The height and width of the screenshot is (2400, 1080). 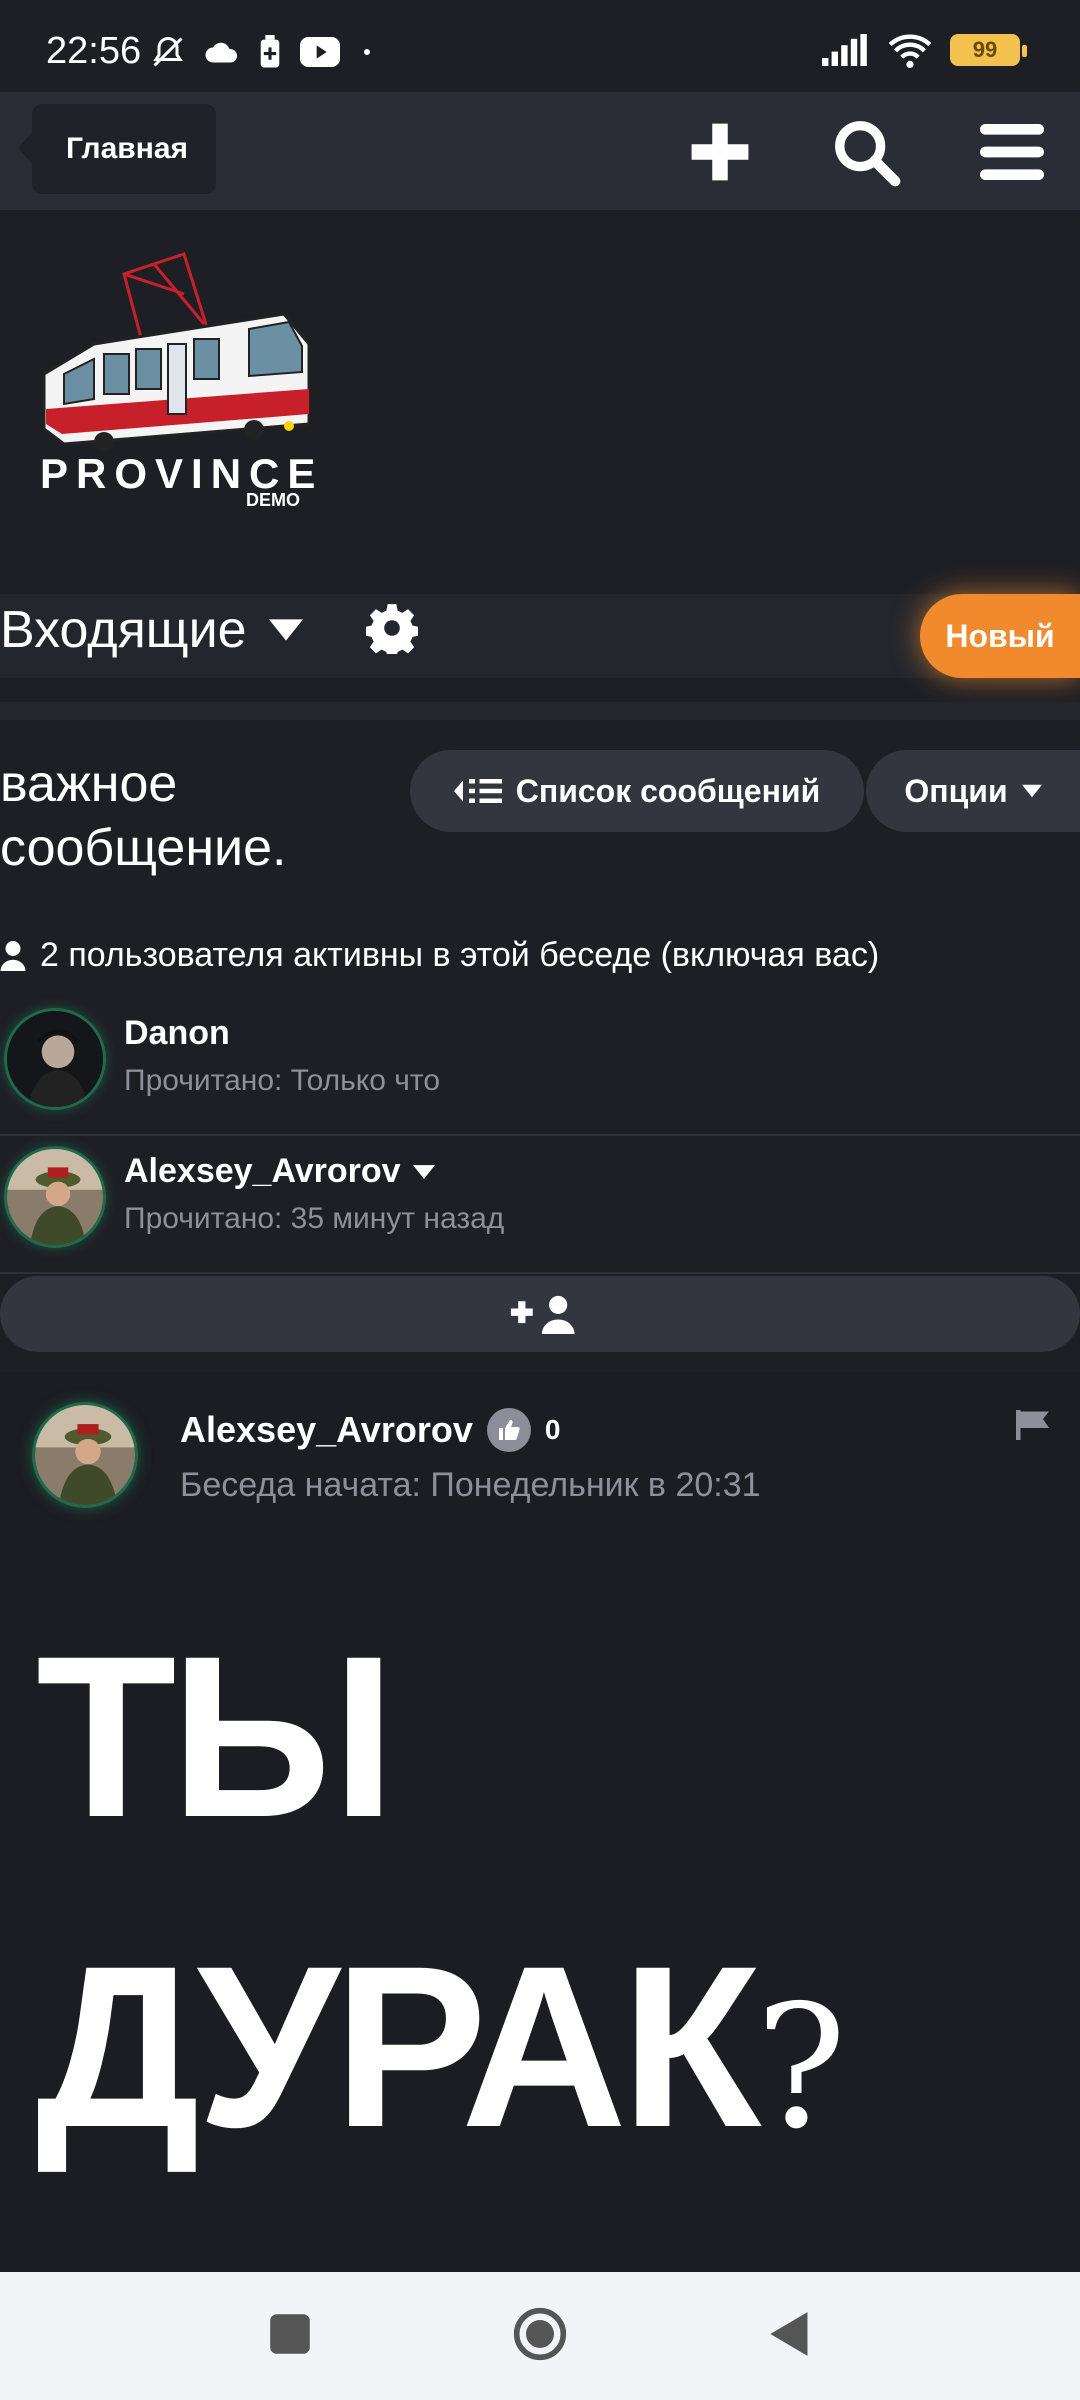 What do you see at coordinates (143, 816) in the screenshot?
I see `conversation-title: важное сообщение.` at bounding box center [143, 816].